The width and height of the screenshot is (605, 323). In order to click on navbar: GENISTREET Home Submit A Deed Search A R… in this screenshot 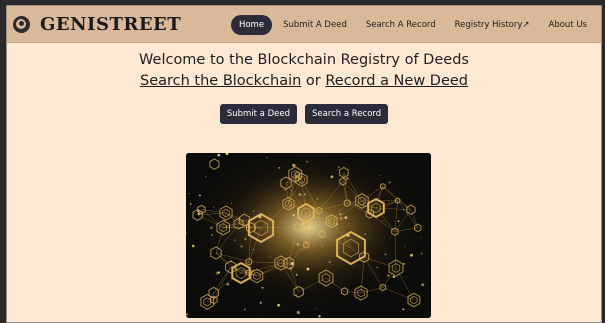, I will do `click(304, 24)`.